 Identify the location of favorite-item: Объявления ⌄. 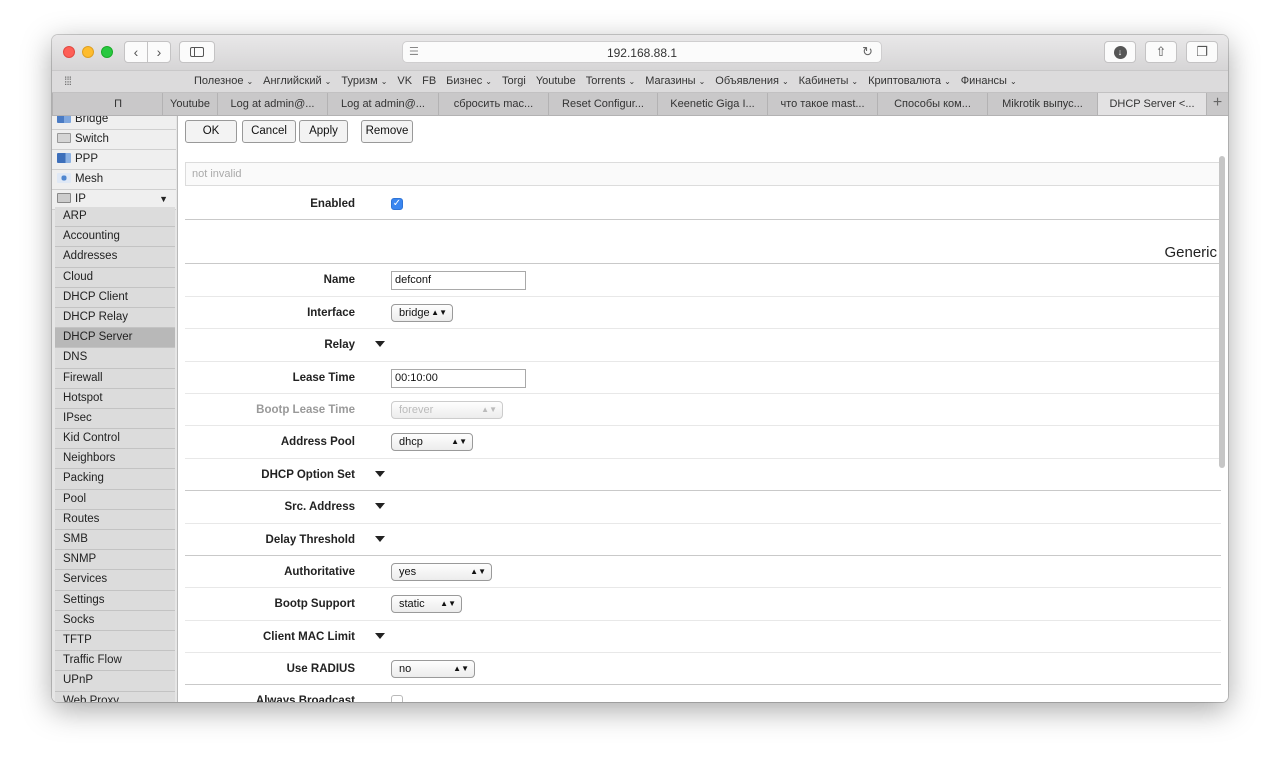
(751, 81).